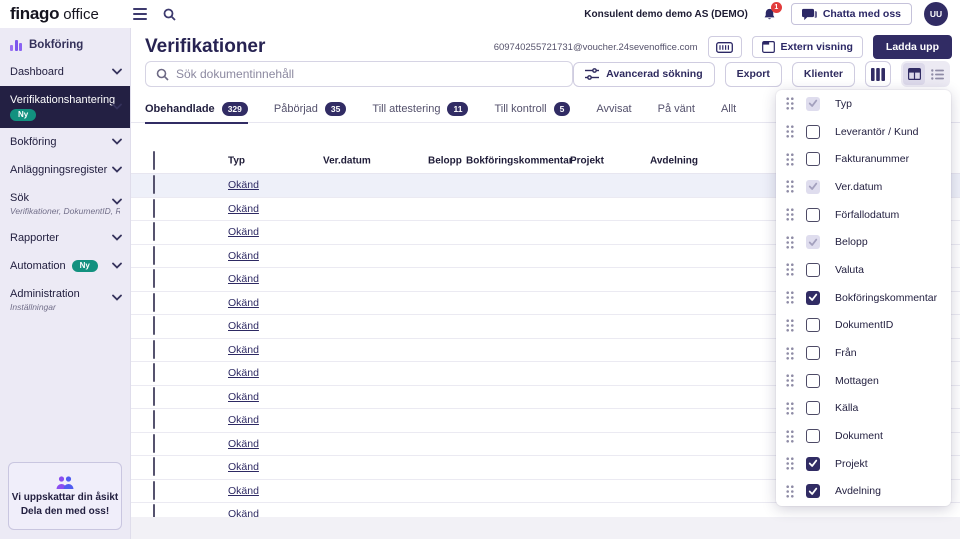  Describe the element at coordinates (772, 11) in the screenshot. I see `notifications-button: 1` at that location.